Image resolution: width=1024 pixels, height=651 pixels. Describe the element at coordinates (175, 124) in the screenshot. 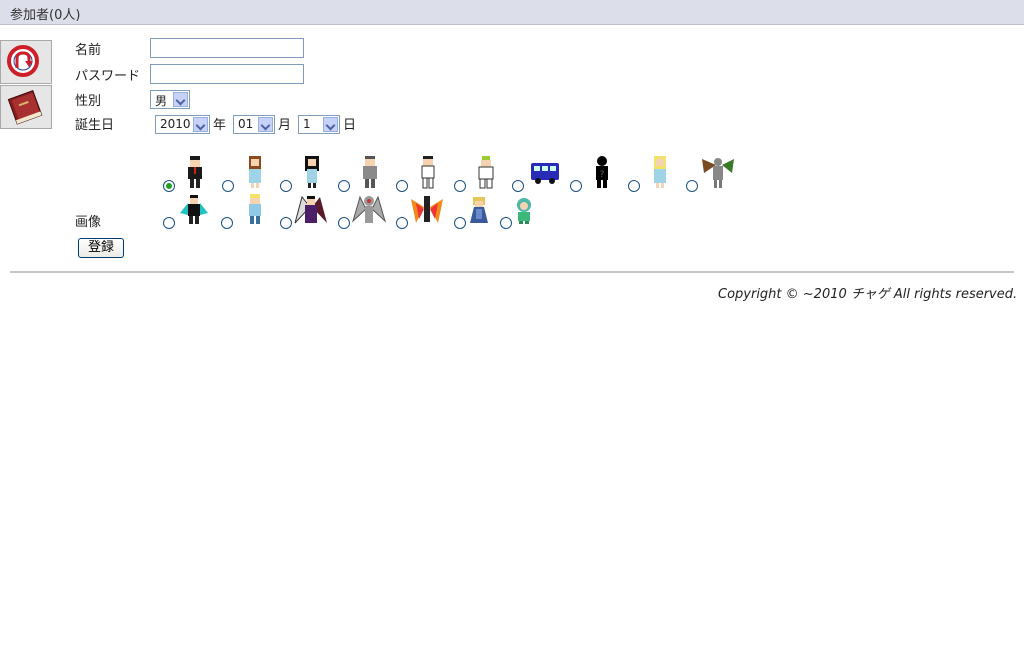

I see `year-value: 2010` at that location.